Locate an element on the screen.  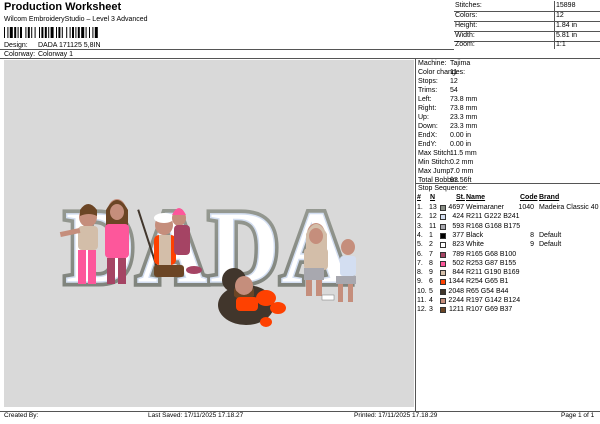
stat-zoom: Zoom: 1:1 is located at coordinates (510, 44).